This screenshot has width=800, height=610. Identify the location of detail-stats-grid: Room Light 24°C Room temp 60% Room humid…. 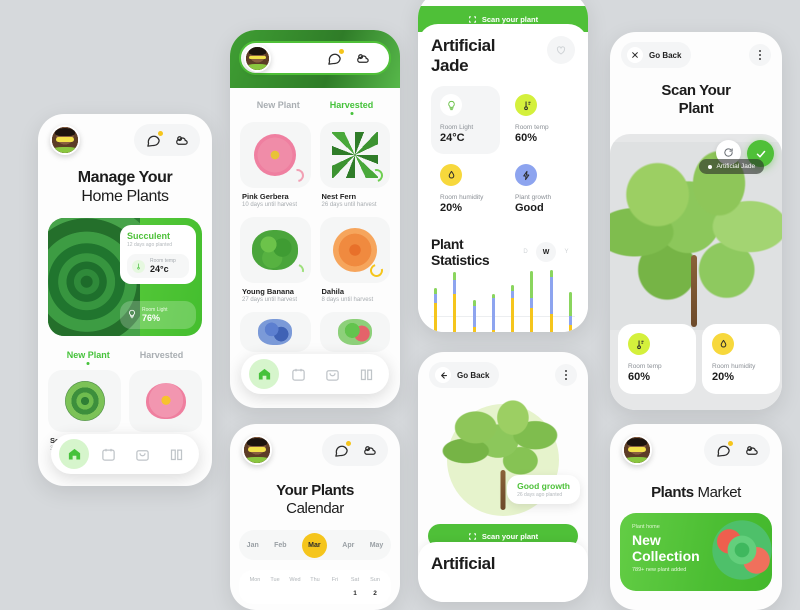
(503, 155).